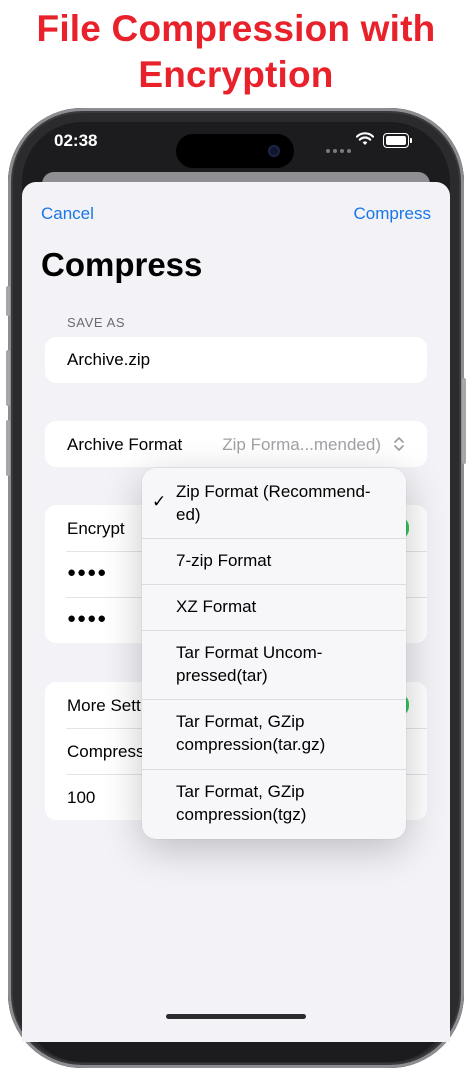 This screenshot has width=472, height=1068. What do you see at coordinates (159, 501) in the screenshot?
I see `checkmark-icon: ✓` at bounding box center [159, 501].